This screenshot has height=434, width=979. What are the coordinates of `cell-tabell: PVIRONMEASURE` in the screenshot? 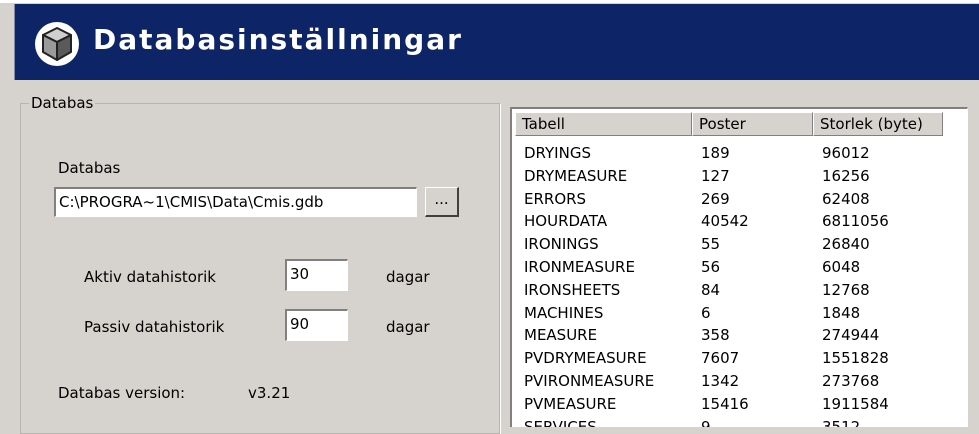 It's located at (589, 380).